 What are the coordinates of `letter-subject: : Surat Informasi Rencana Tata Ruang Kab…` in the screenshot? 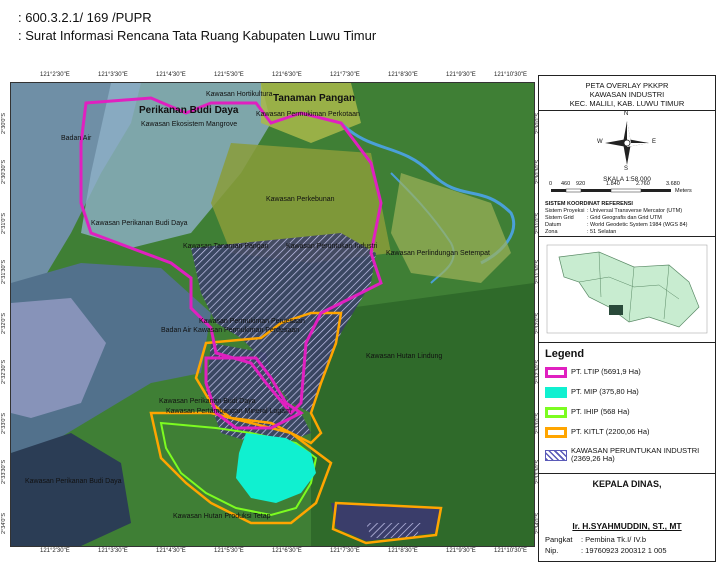 It's located at (197, 35).